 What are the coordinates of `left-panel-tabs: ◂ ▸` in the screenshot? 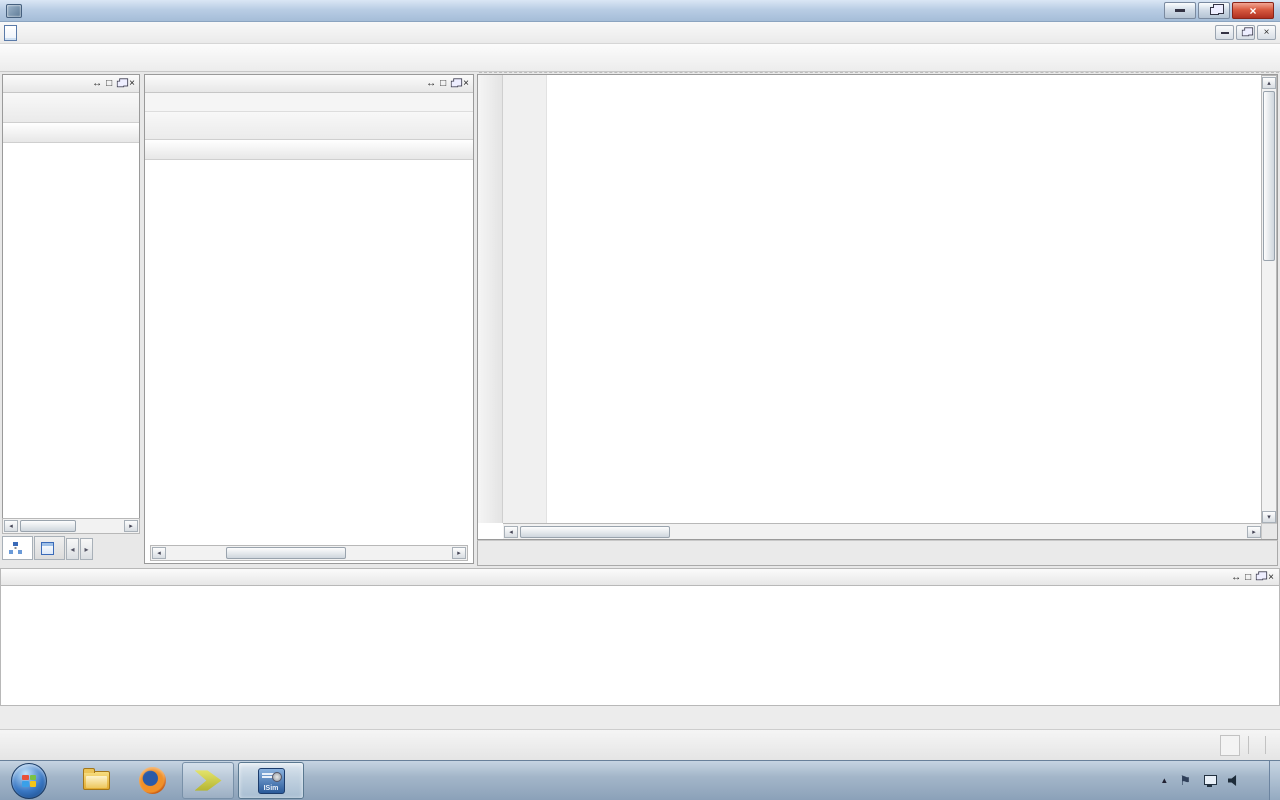 It's located at (71, 548).